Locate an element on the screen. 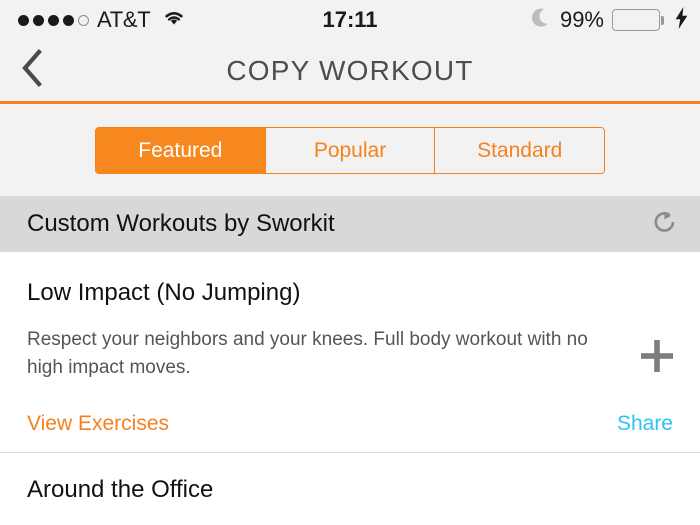 Image resolution: width=700 pixels, height=525 pixels. add-workout-button is located at coordinates (657, 358).